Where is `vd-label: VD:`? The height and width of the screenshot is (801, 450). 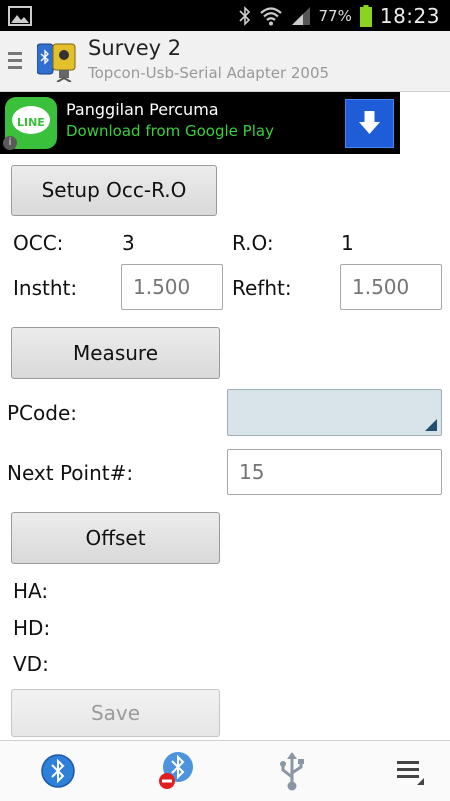
vd-label: VD: is located at coordinates (31, 664).